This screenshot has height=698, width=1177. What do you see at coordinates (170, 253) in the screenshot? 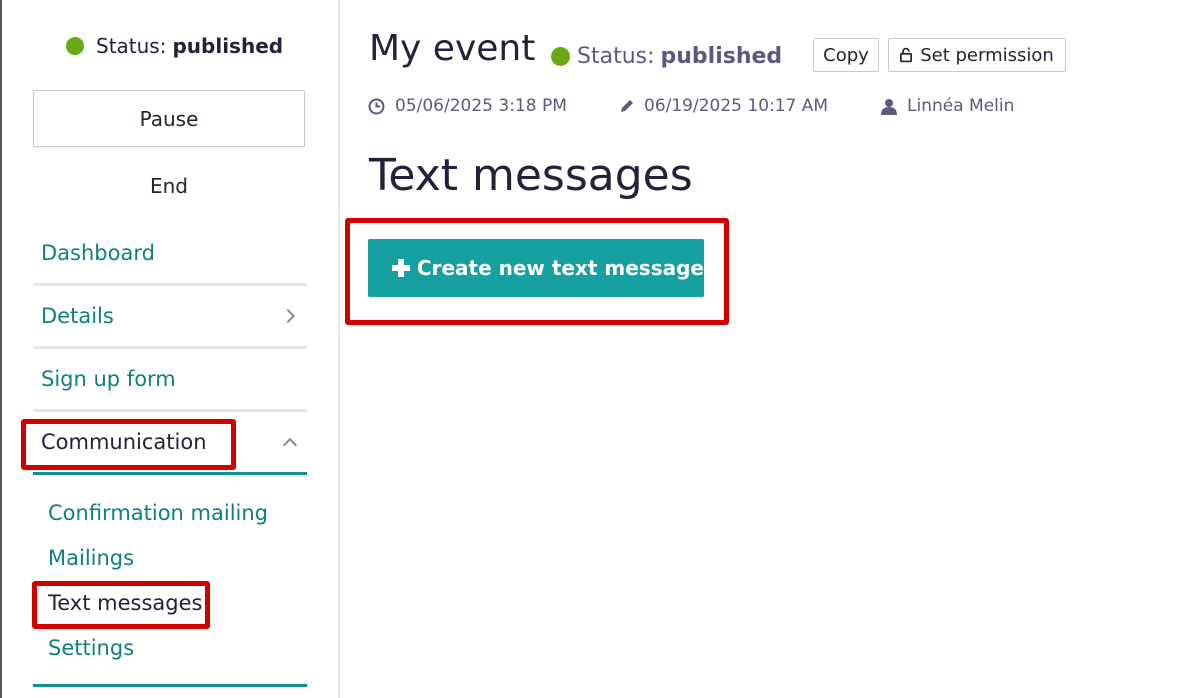
I see `sidebar-item-dashboard: Dashboard` at bounding box center [170, 253].